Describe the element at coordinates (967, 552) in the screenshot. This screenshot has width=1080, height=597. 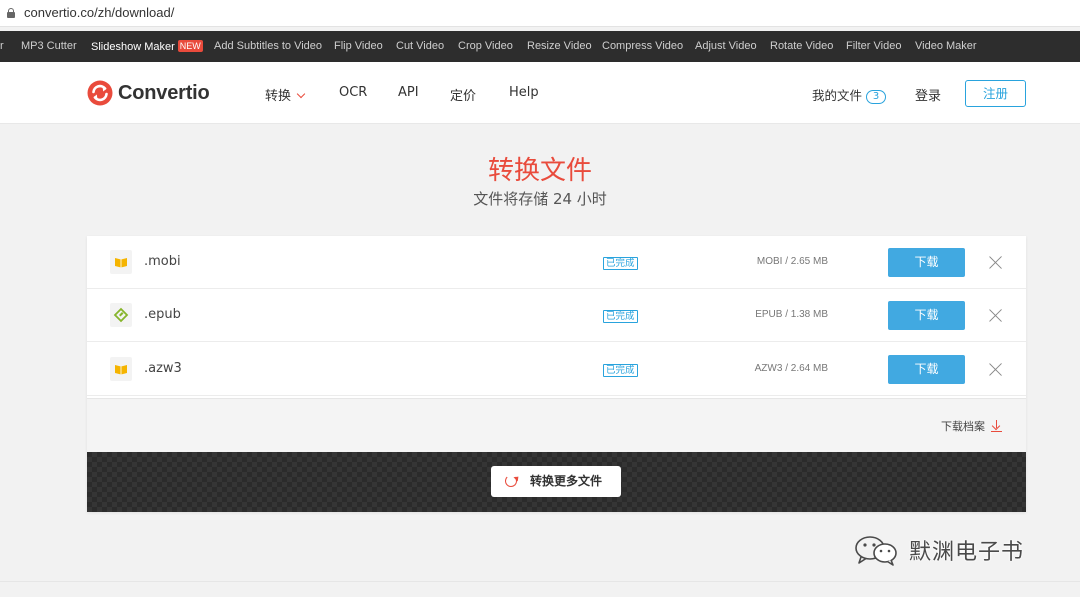
I see `watermark-text: 默渊电子书` at that location.